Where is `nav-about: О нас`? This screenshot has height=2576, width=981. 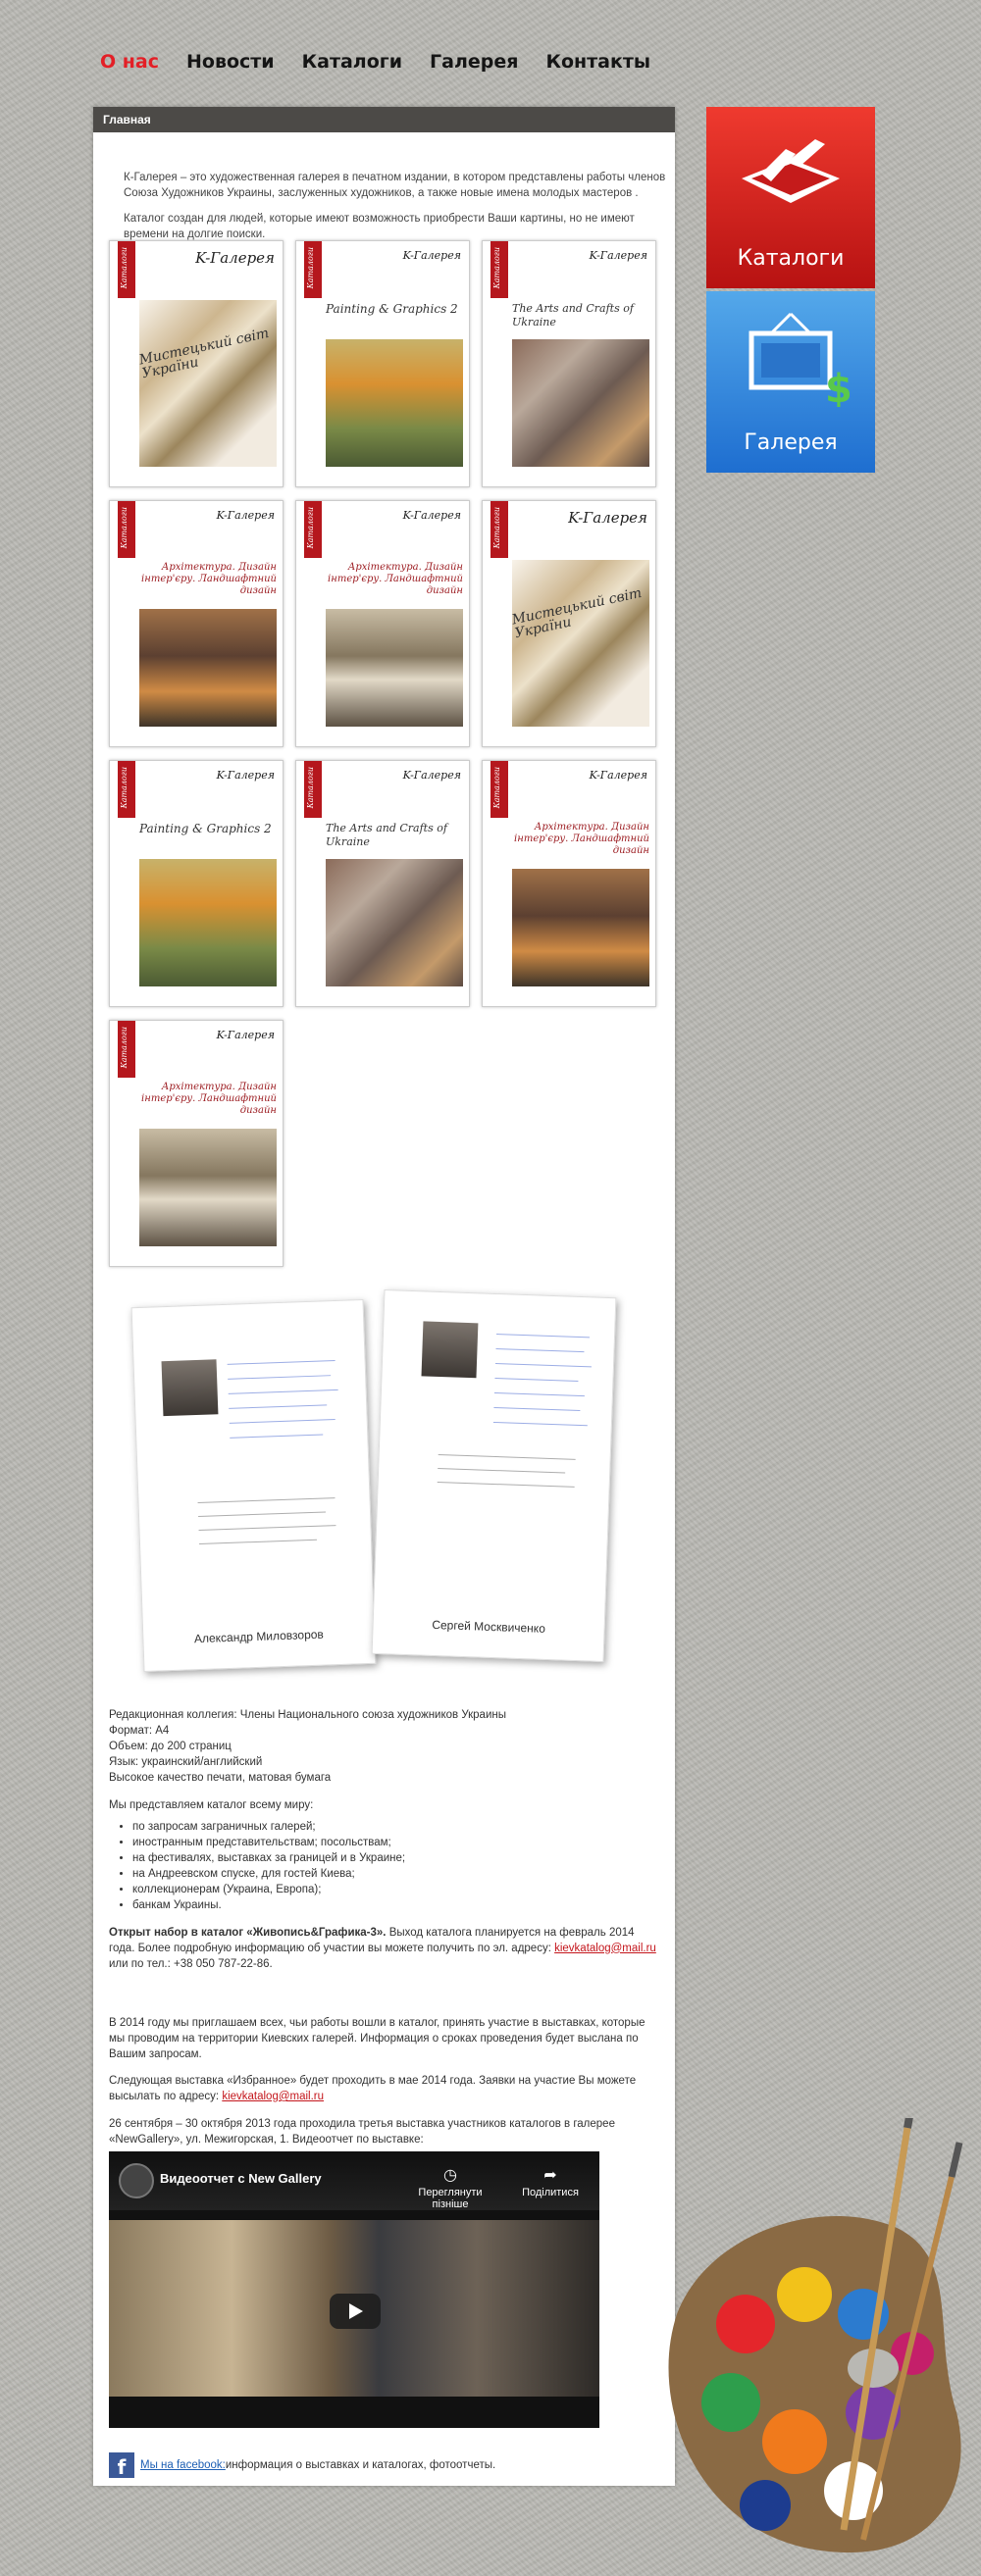 nav-about: О нас is located at coordinates (129, 62).